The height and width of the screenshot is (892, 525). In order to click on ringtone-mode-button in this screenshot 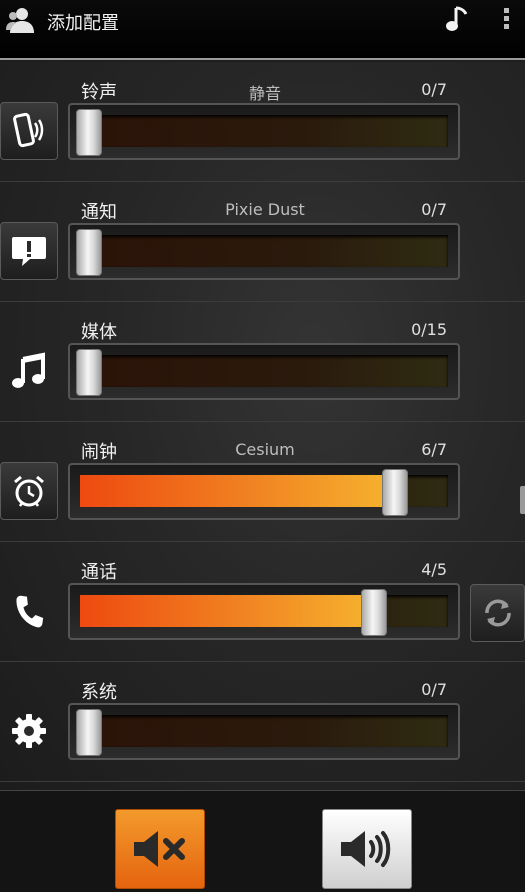, I will do `click(29, 131)`.